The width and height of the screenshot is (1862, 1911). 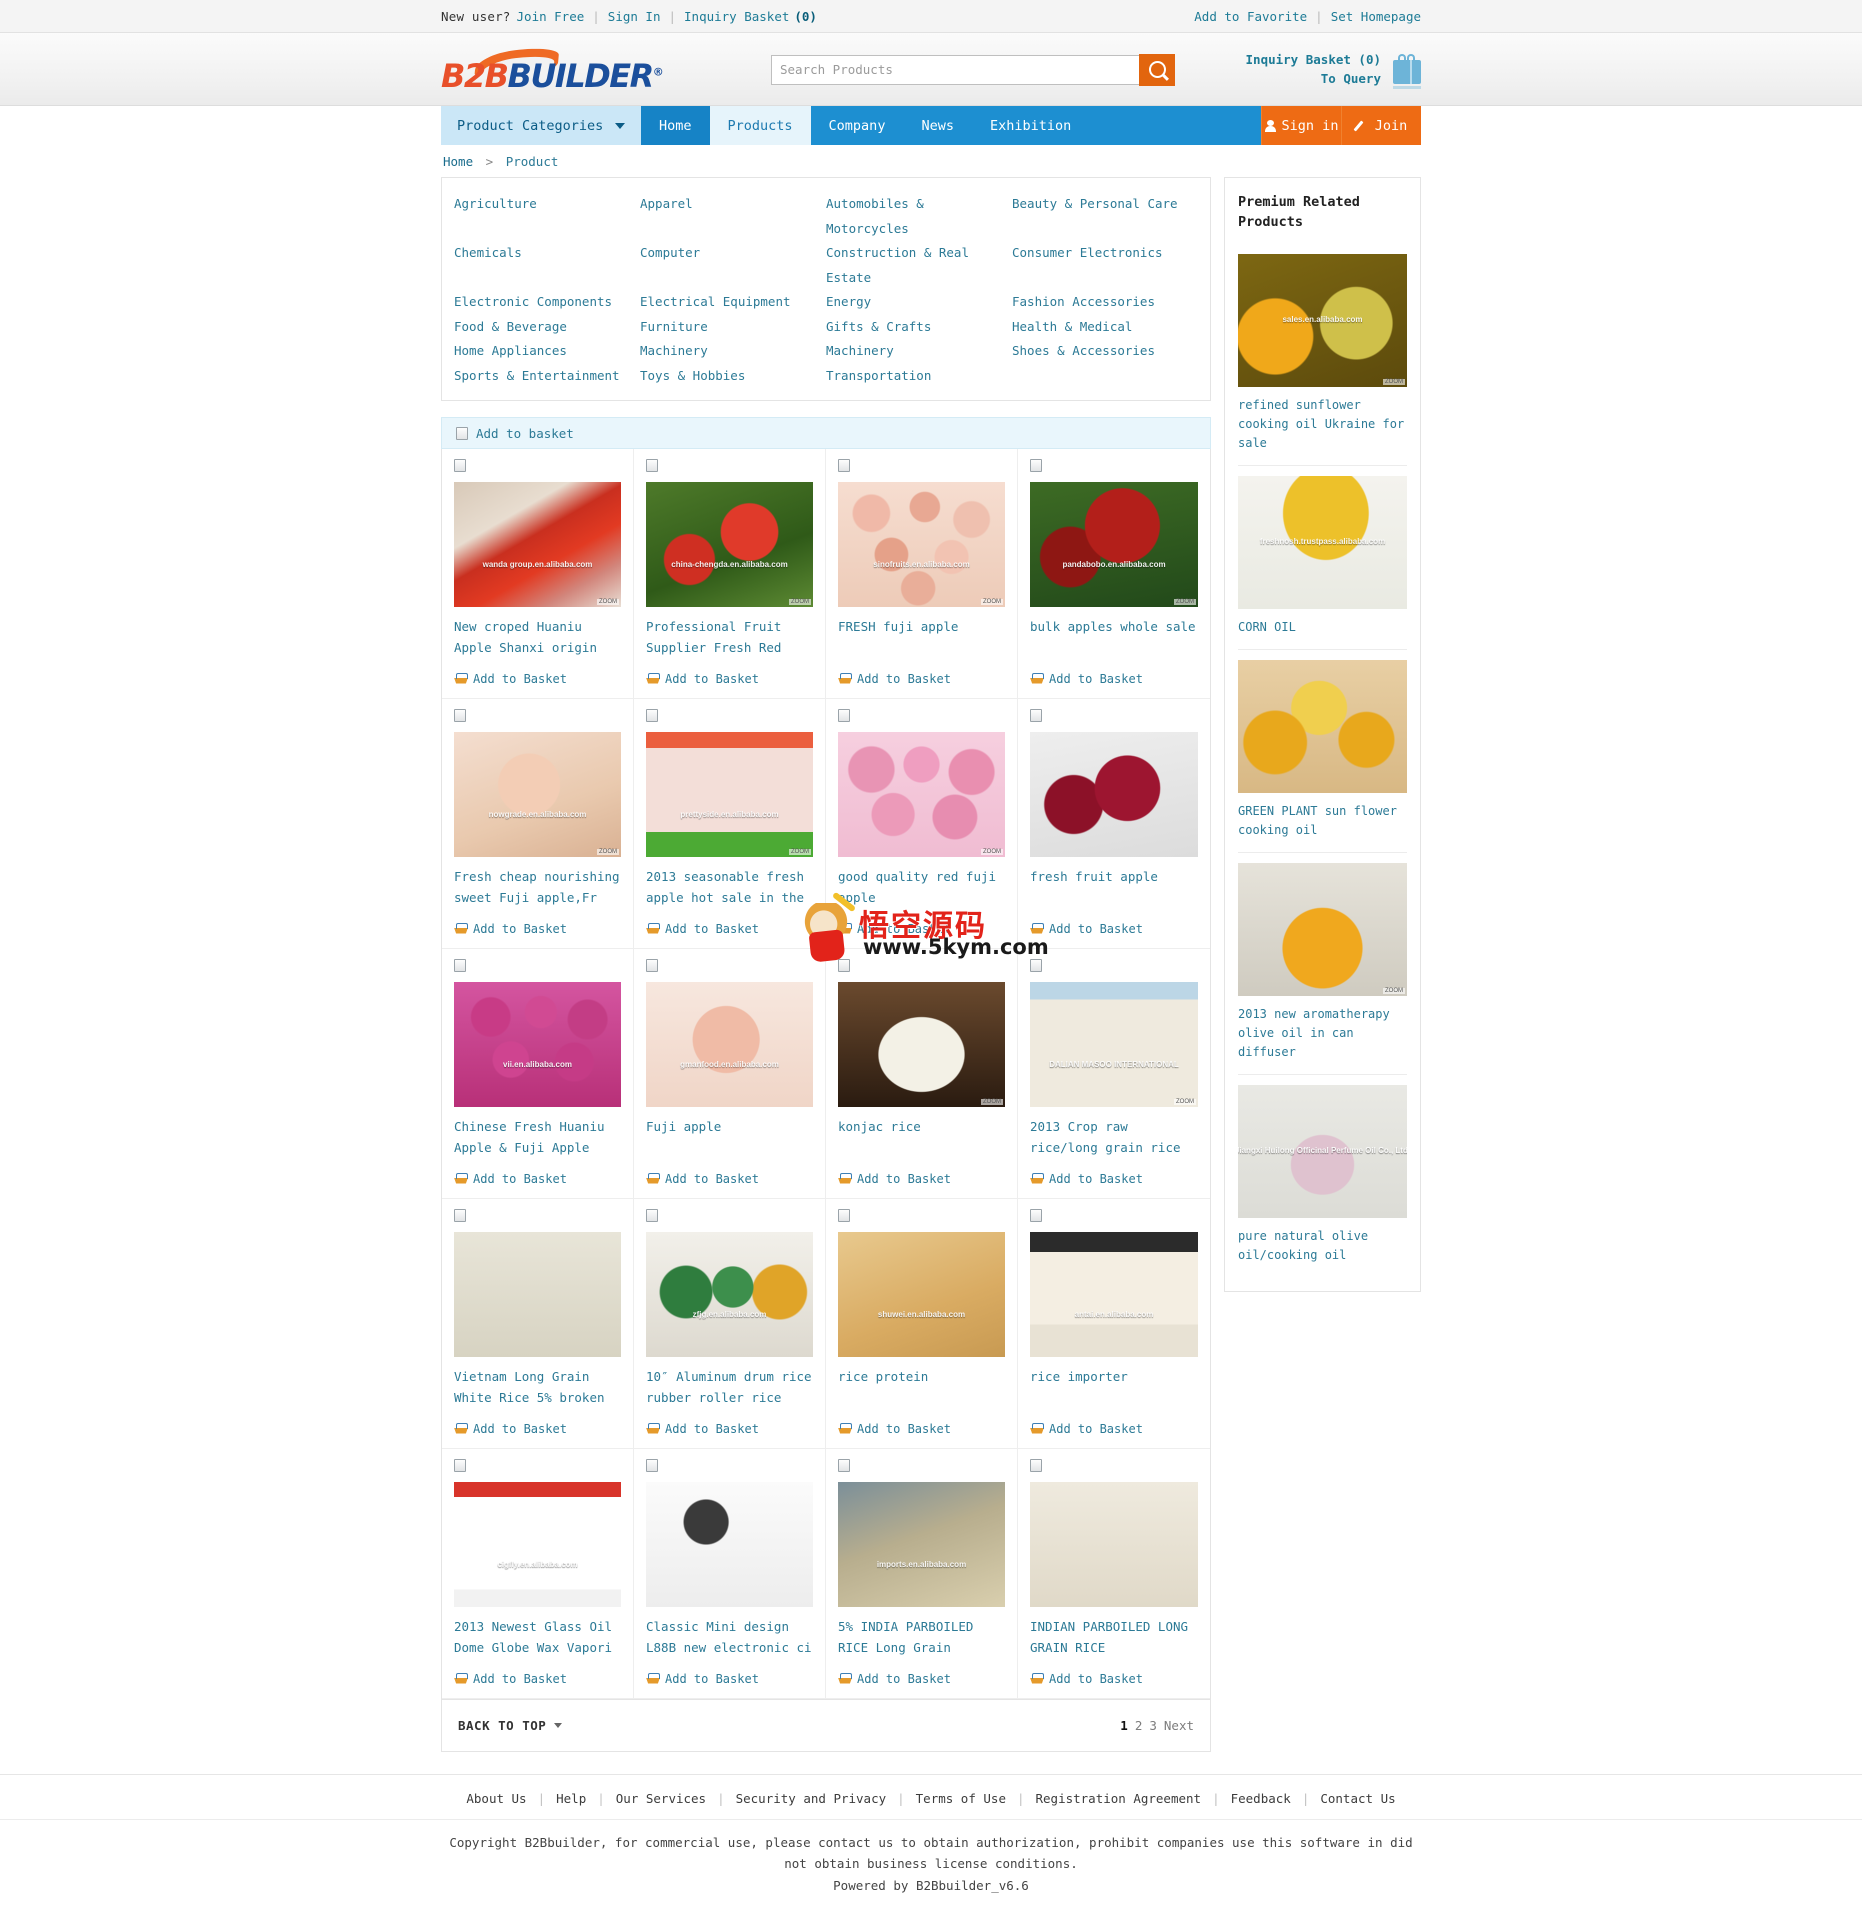 What do you see at coordinates (1114, 1637) in the screenshot?
I see `product-title-link: INDIAN PARBOILED LONG GRAIN RICE` at bounding box center [1114, 1637].